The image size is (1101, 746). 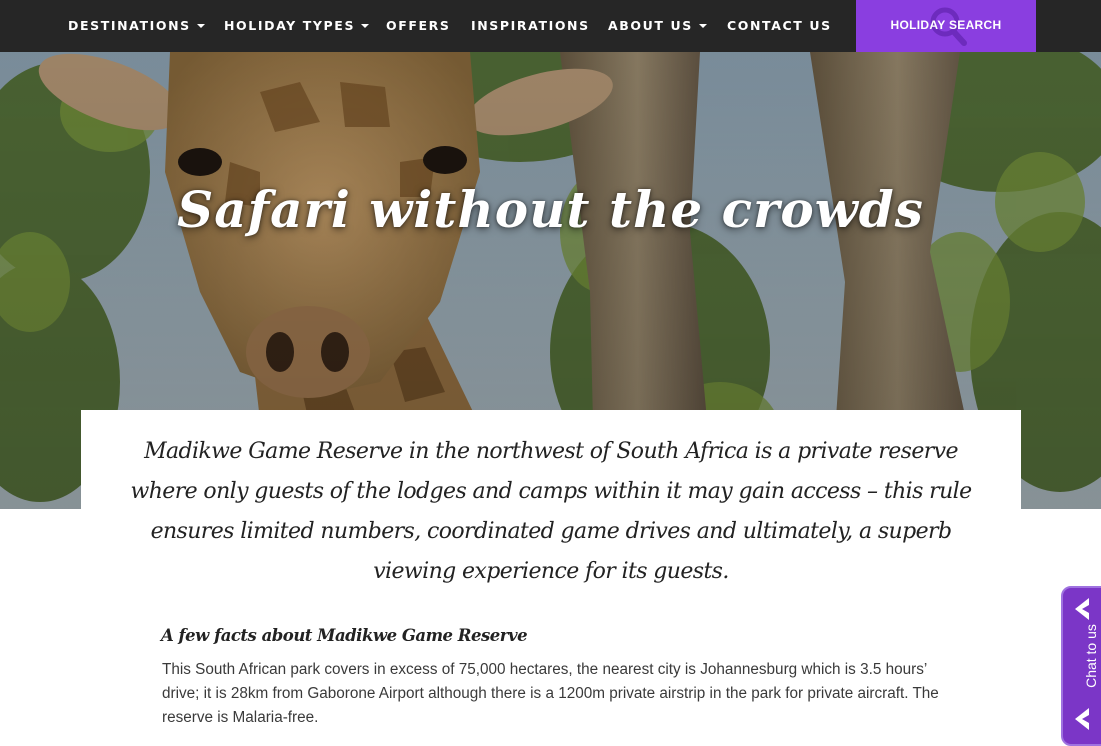 I want to click on nav-item-inspirations: INSPIRATIONS, so click(x=530, y=26).